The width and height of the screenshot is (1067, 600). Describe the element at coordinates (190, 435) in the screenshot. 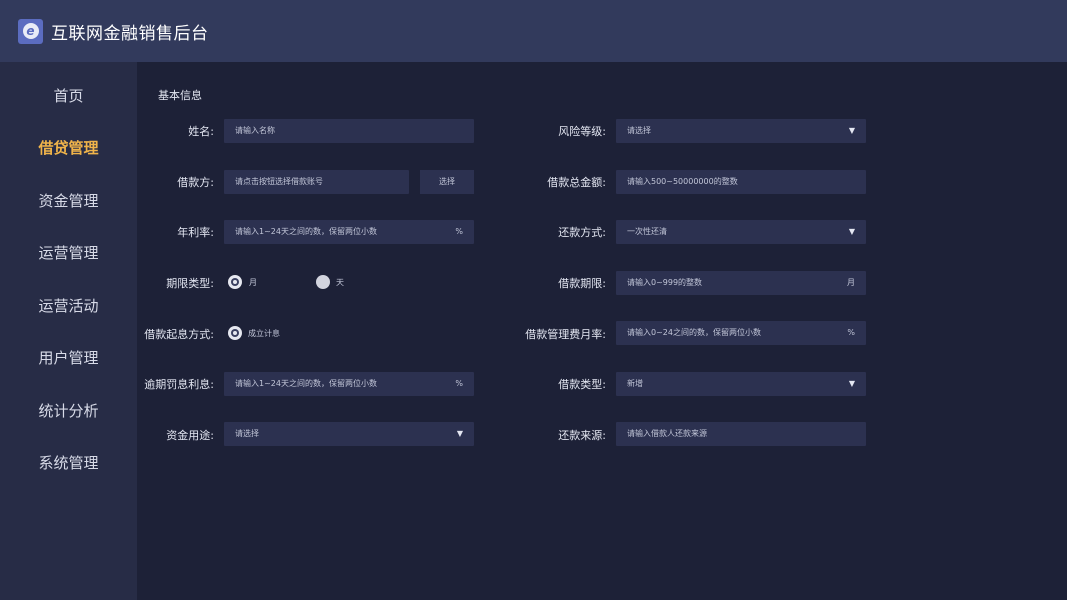

I see `fund-usage-label: 资金用途:` at that location.